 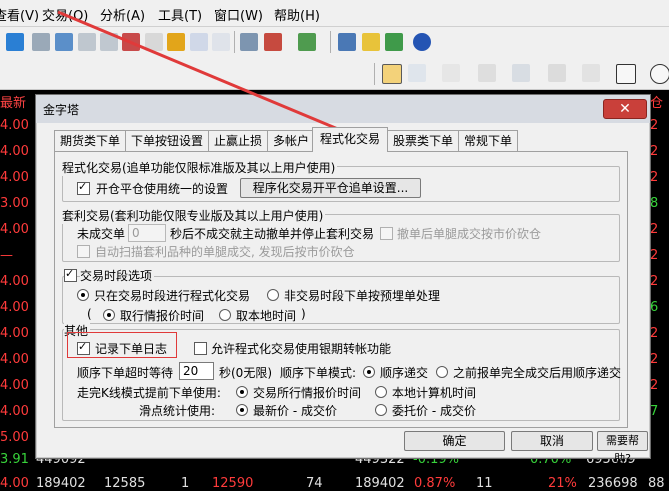 What do you see at coordinates (109, 42) in the screenshot?
I see `sheet-icon` at bounding box center [109, 42].